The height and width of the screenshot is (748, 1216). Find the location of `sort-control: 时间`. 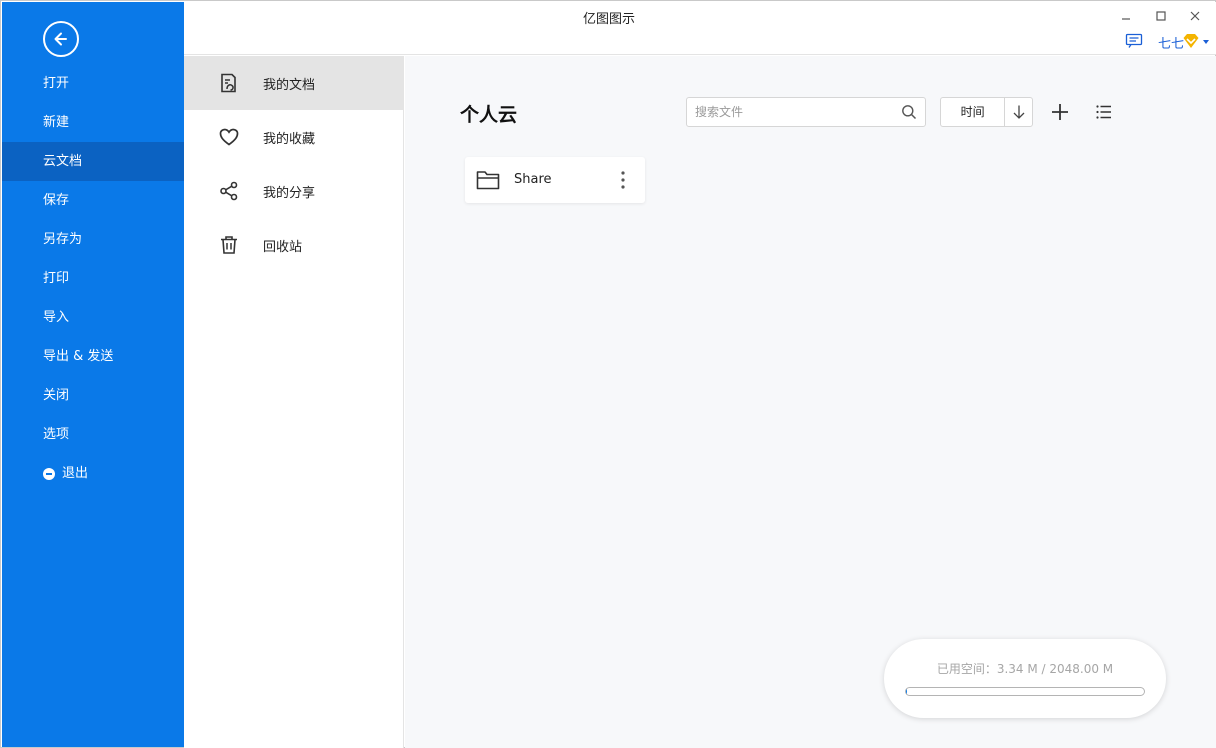

sort-control: 时间 is located at coordinates (986, 112).